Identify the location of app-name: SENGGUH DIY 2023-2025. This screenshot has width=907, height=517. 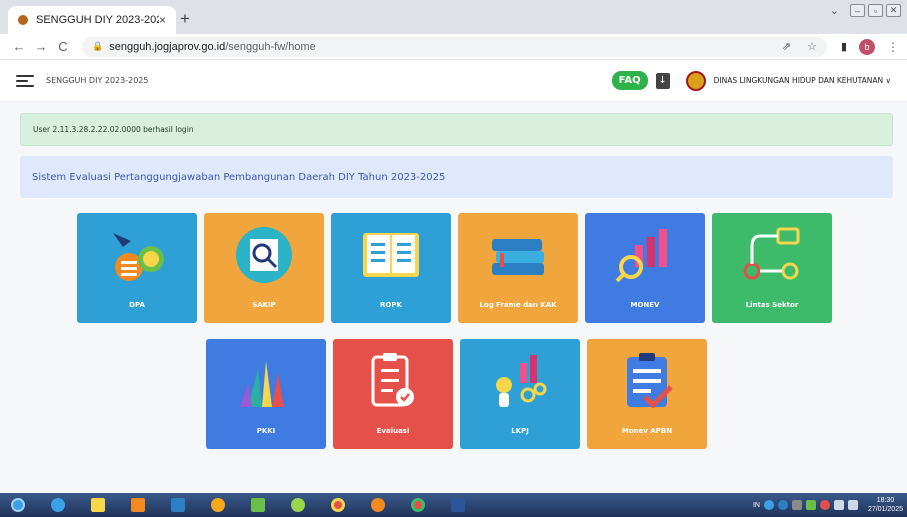
(97, 80).